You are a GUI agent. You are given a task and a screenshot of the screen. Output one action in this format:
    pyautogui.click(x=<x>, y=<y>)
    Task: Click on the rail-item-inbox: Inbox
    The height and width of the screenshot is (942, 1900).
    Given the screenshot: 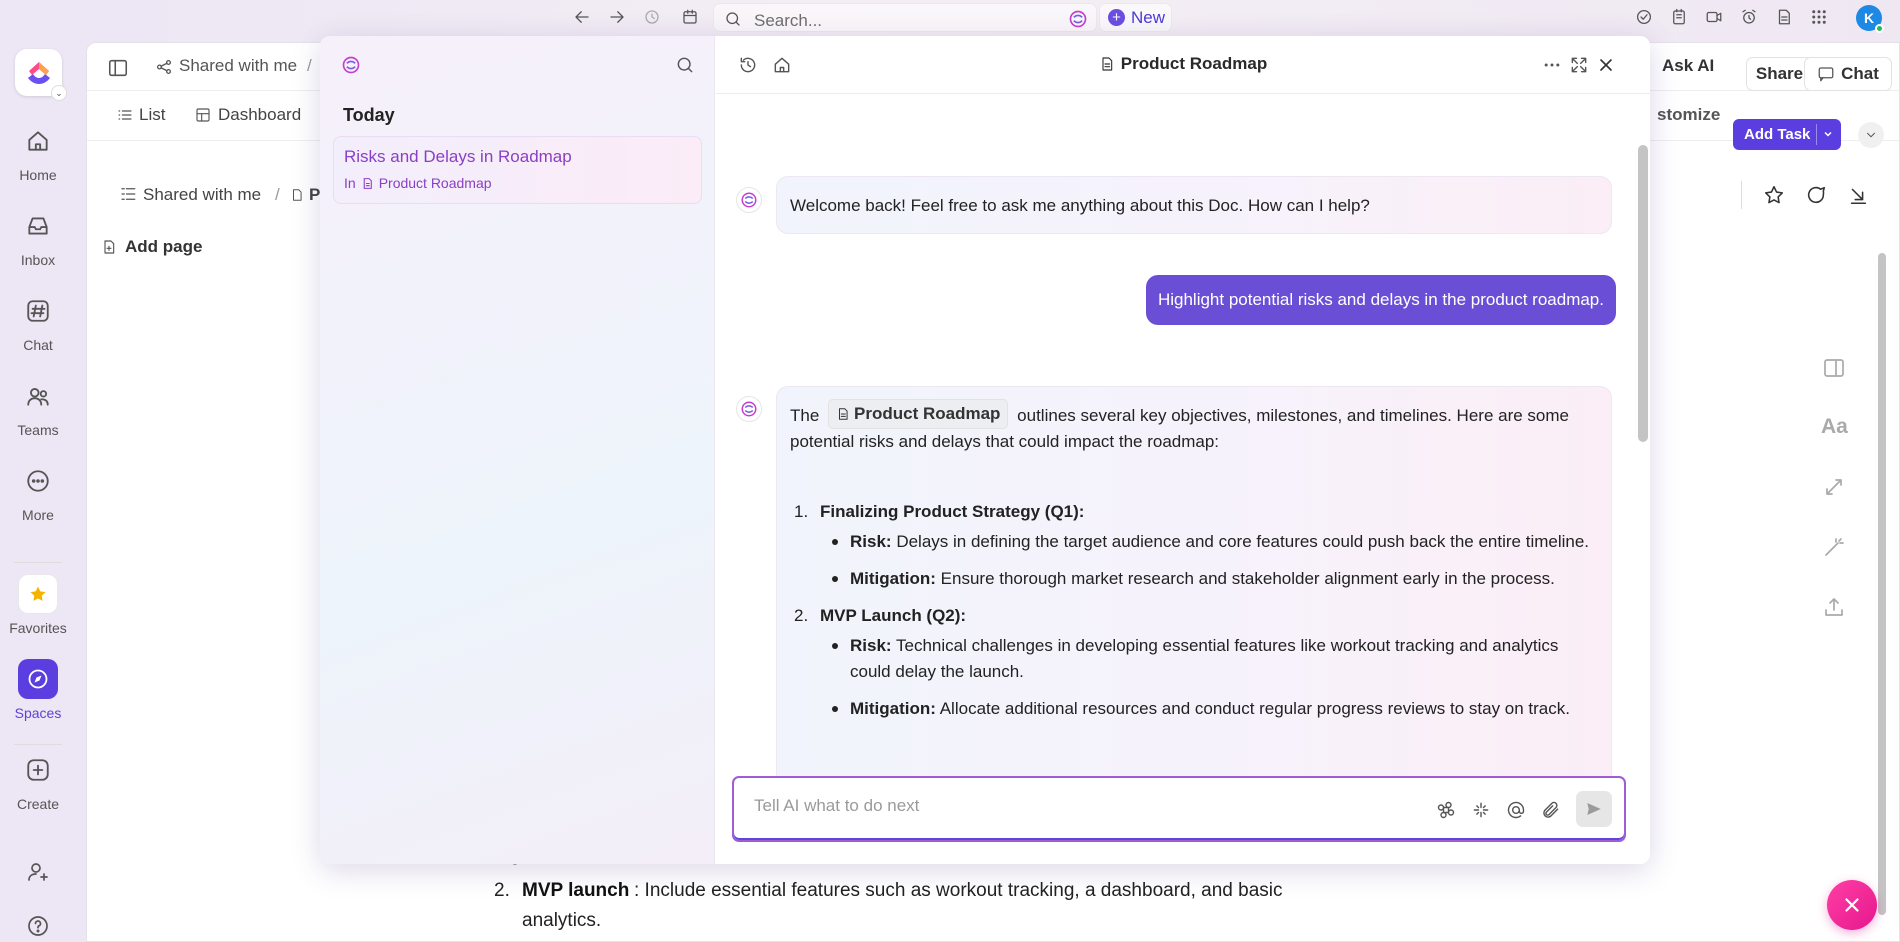 What is the action you would take?
    pyautogui.click(x=38, y=237)
    